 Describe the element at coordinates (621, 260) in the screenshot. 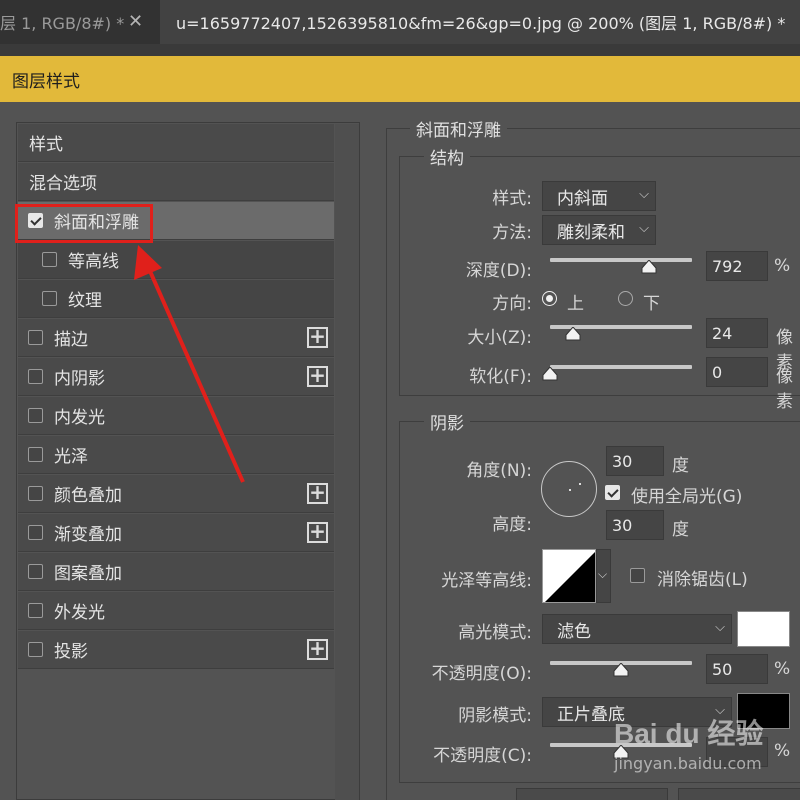

I see `depth-slider-track` at that location.